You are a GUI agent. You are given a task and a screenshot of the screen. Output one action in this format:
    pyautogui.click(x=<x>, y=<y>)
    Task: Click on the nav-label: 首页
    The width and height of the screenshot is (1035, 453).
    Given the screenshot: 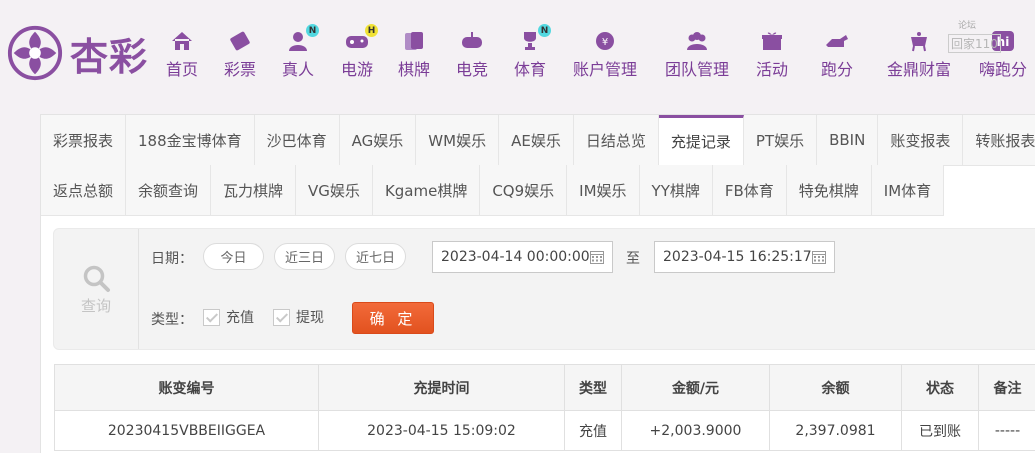 What is the action you would take?
    pyautogui.click(x=181, y=69)
    